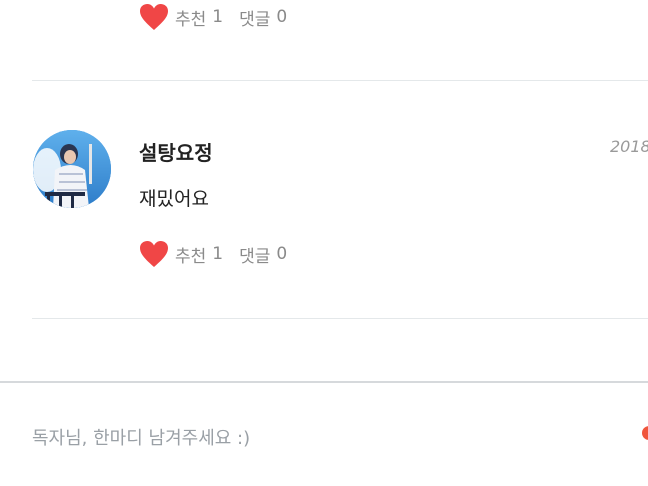 The image size is (648, 486). What do you see at coordinates (141, 437) in the screenshot?
I see `comment-input: 독자님, 한마디 남겨주세요 :)` at bounding box center [141, 437].